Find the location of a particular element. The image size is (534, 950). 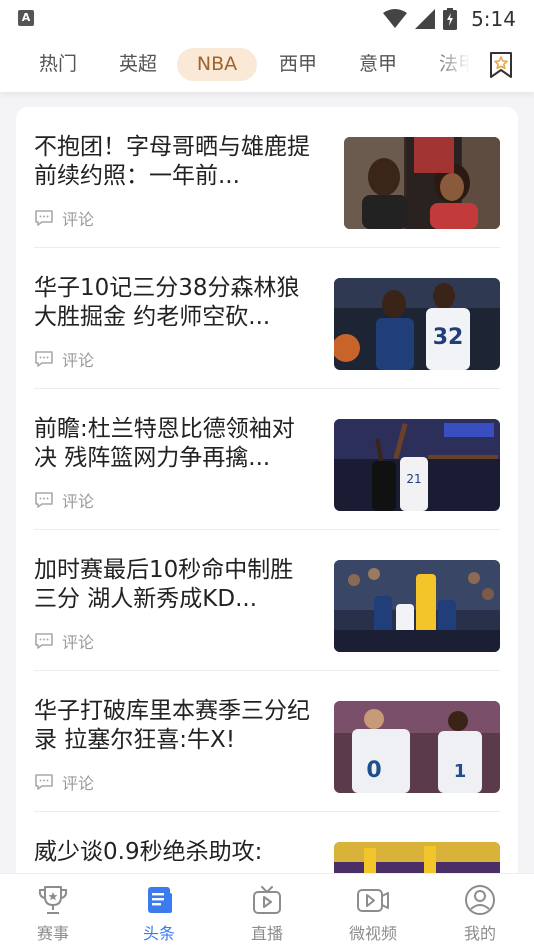

news-thumbnail: 0 1 is located at coordinates (417, 747).